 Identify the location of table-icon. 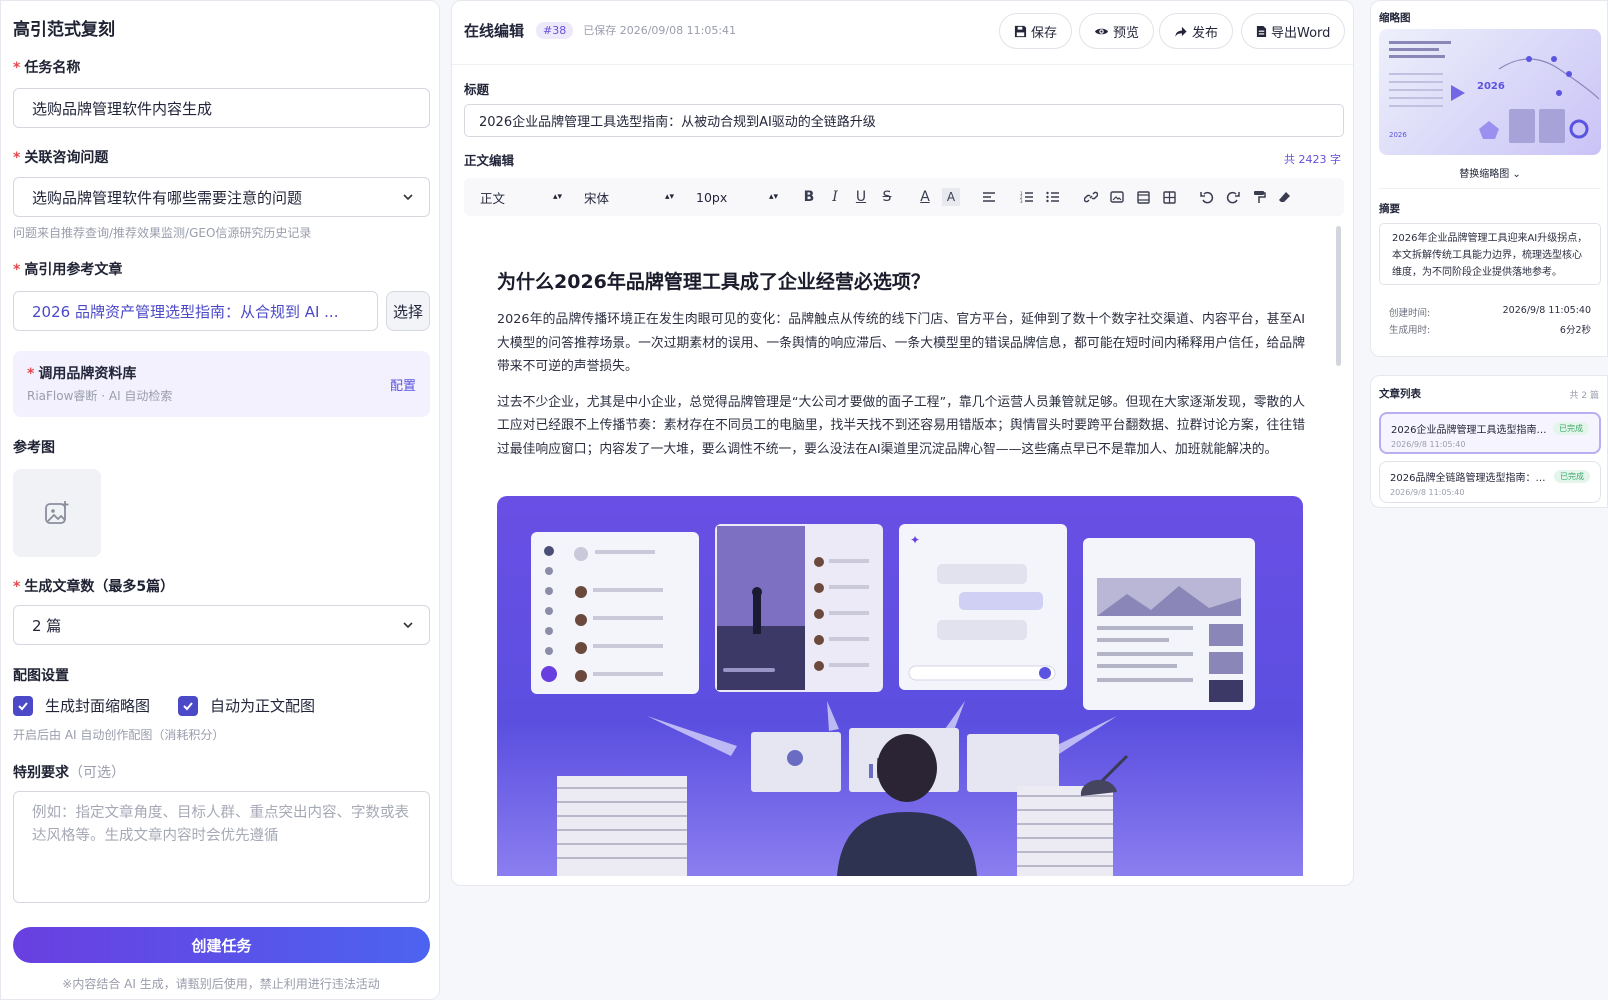
(1169, 197).